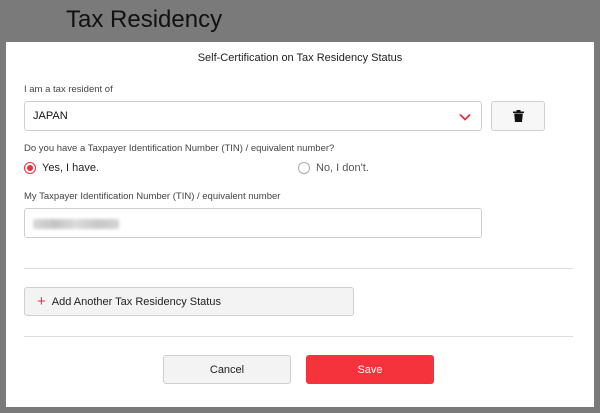  I want to click on redacted-tin-value, so click(76, 224).